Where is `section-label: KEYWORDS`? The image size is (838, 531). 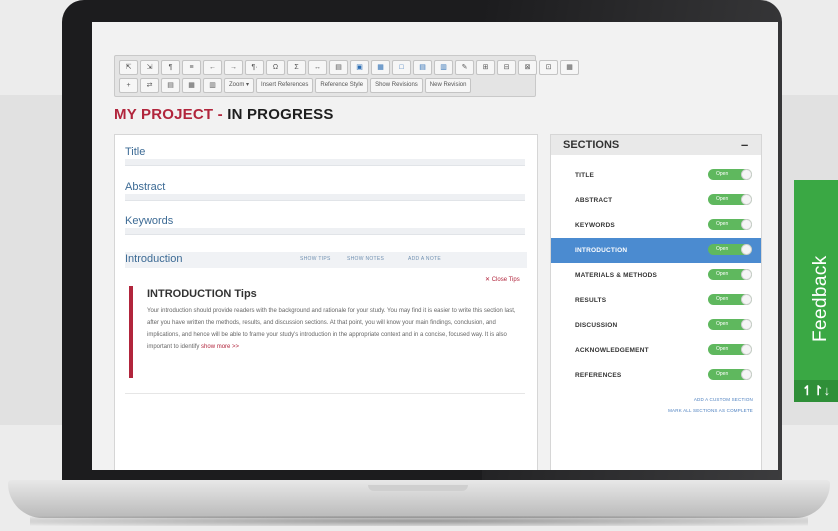
section-label: KEYWORDS is located at coordinates (595, 225).